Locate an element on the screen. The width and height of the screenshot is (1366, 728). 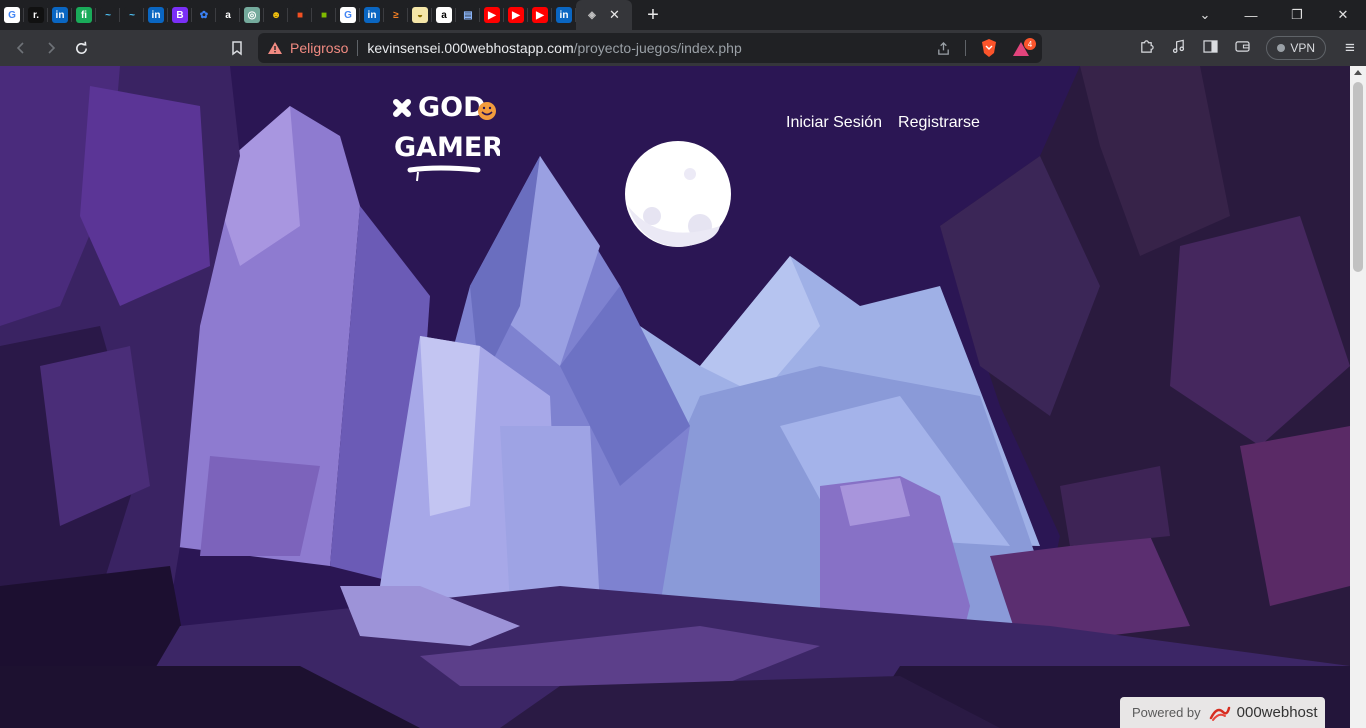
forward-arrow-icon is located at coordinates (52, 48).